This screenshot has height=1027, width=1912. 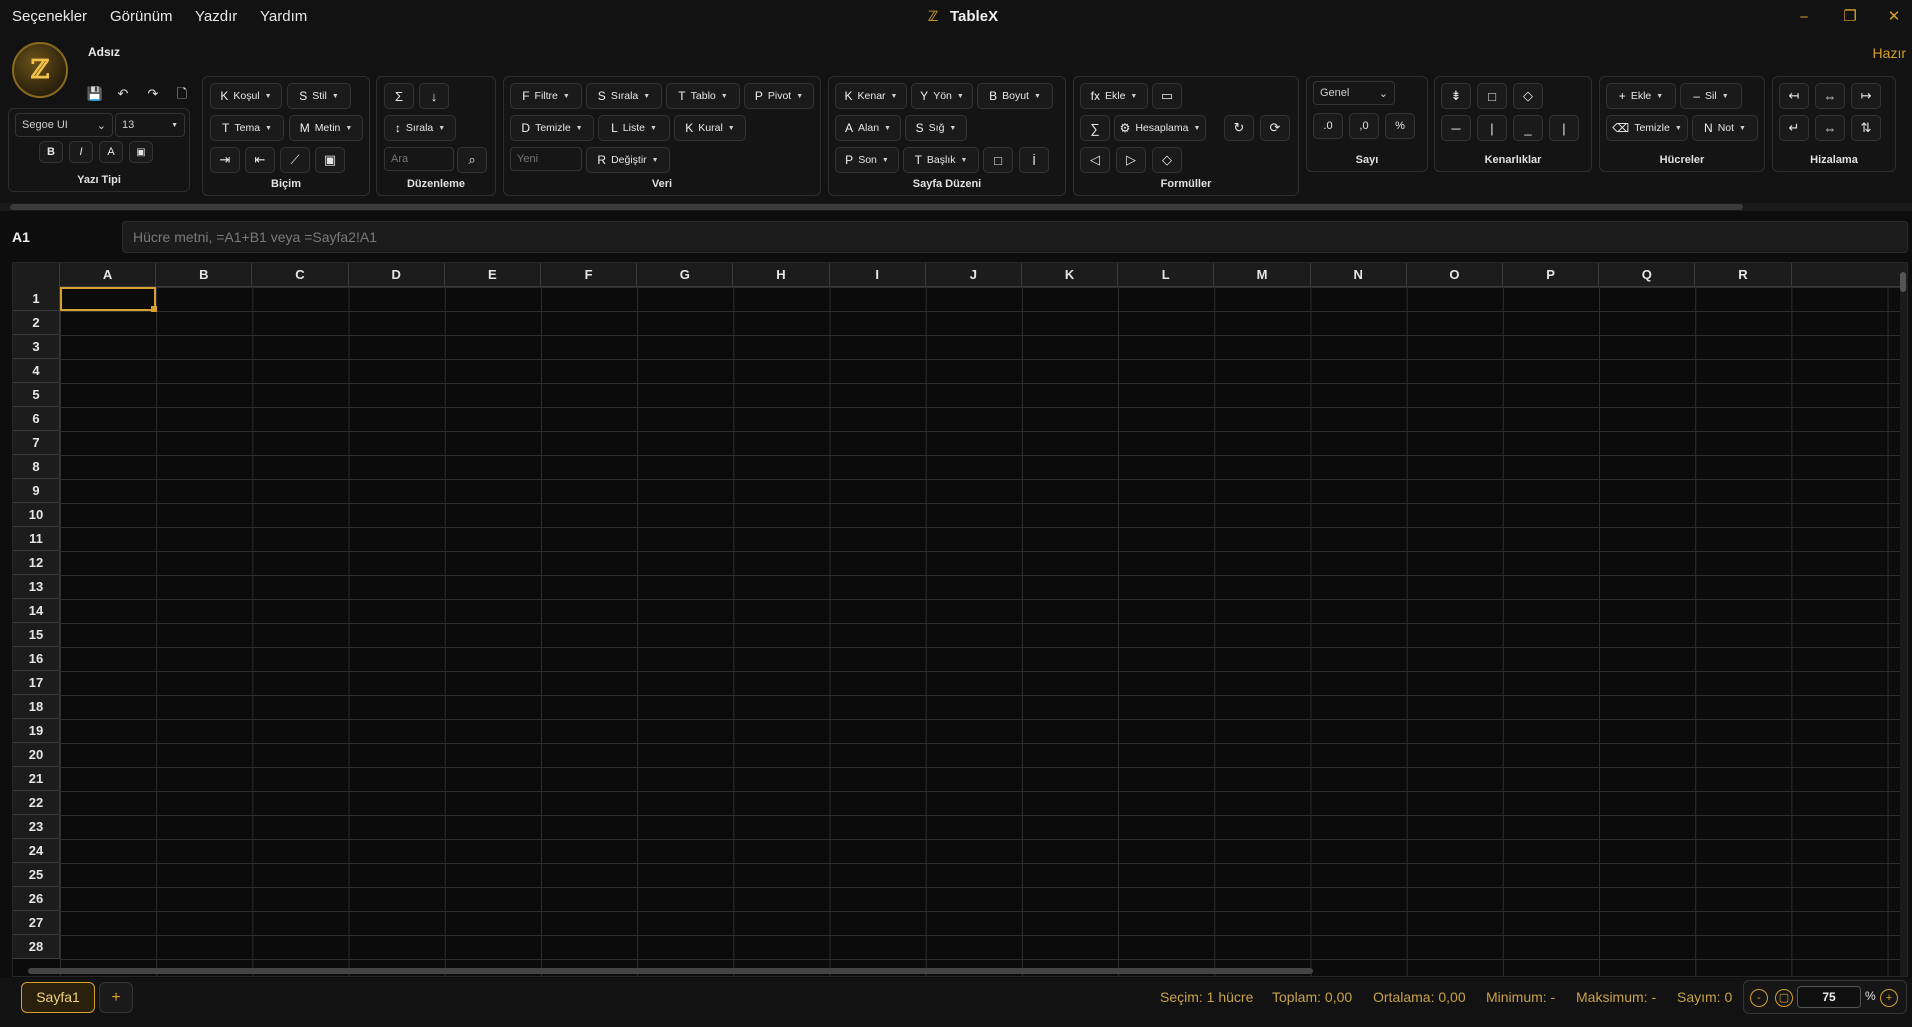 What do you see at coordinates (472, 160) in the screenshot?
I see `search-icon: ⌕` at bounding box center [472, 160].